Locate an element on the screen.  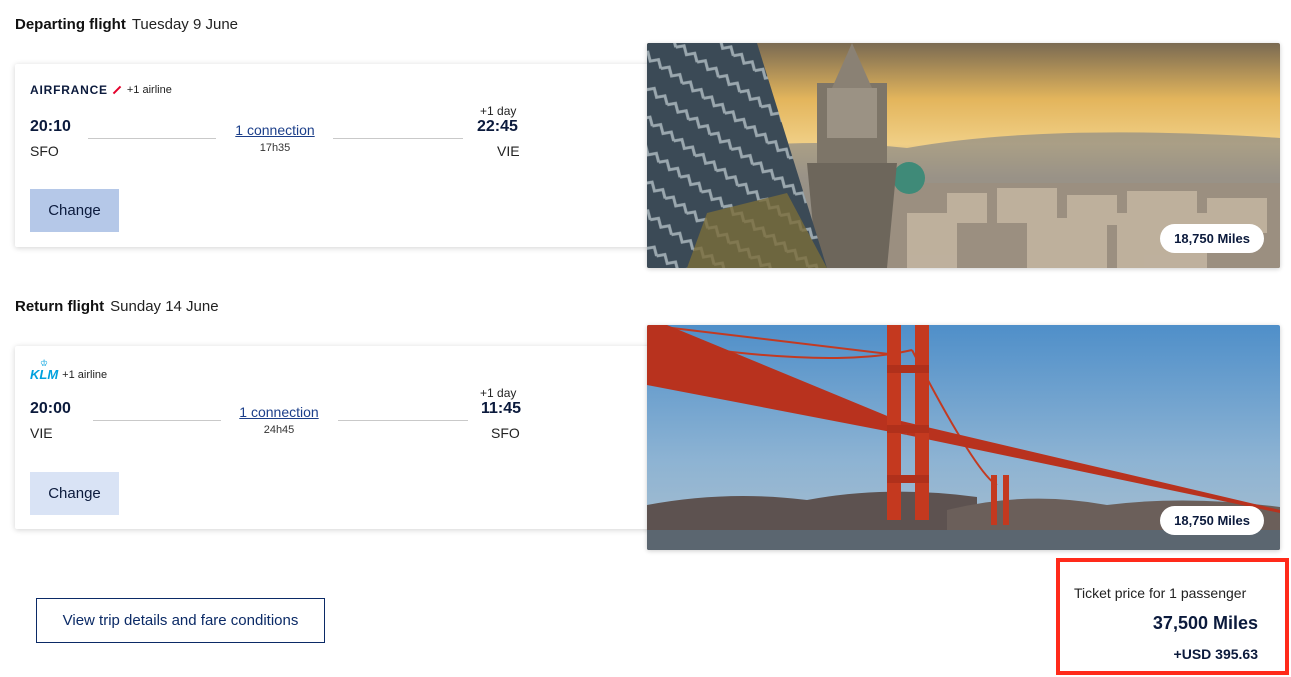
return-date: Sunday 14 June is located at coordinates (164, 306).